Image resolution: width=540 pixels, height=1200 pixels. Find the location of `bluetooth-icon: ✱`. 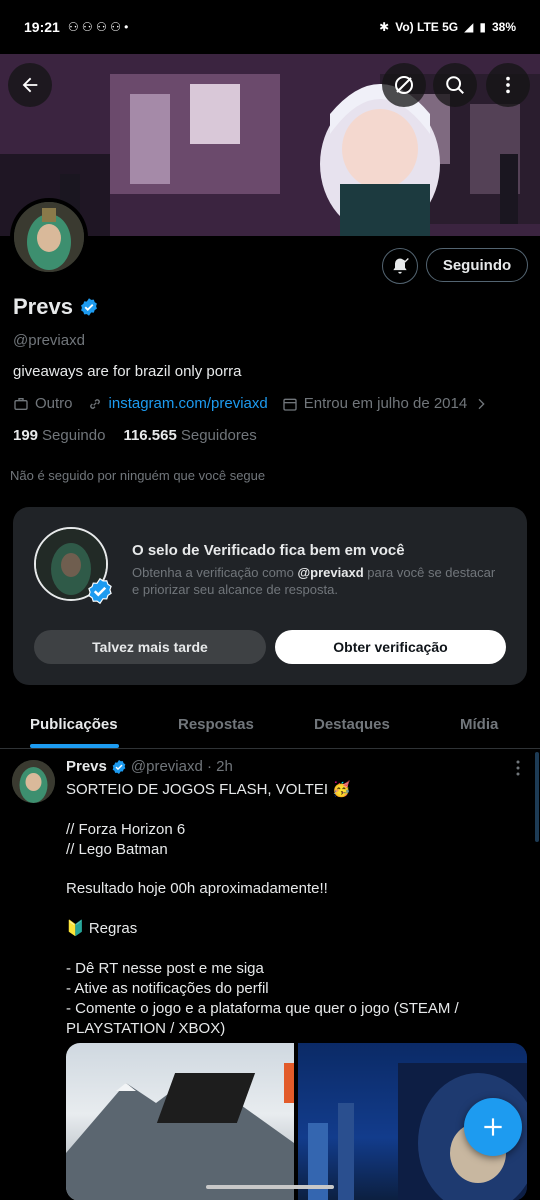

bluetooth-icon: ✱ is located at coordinates (384, 27).